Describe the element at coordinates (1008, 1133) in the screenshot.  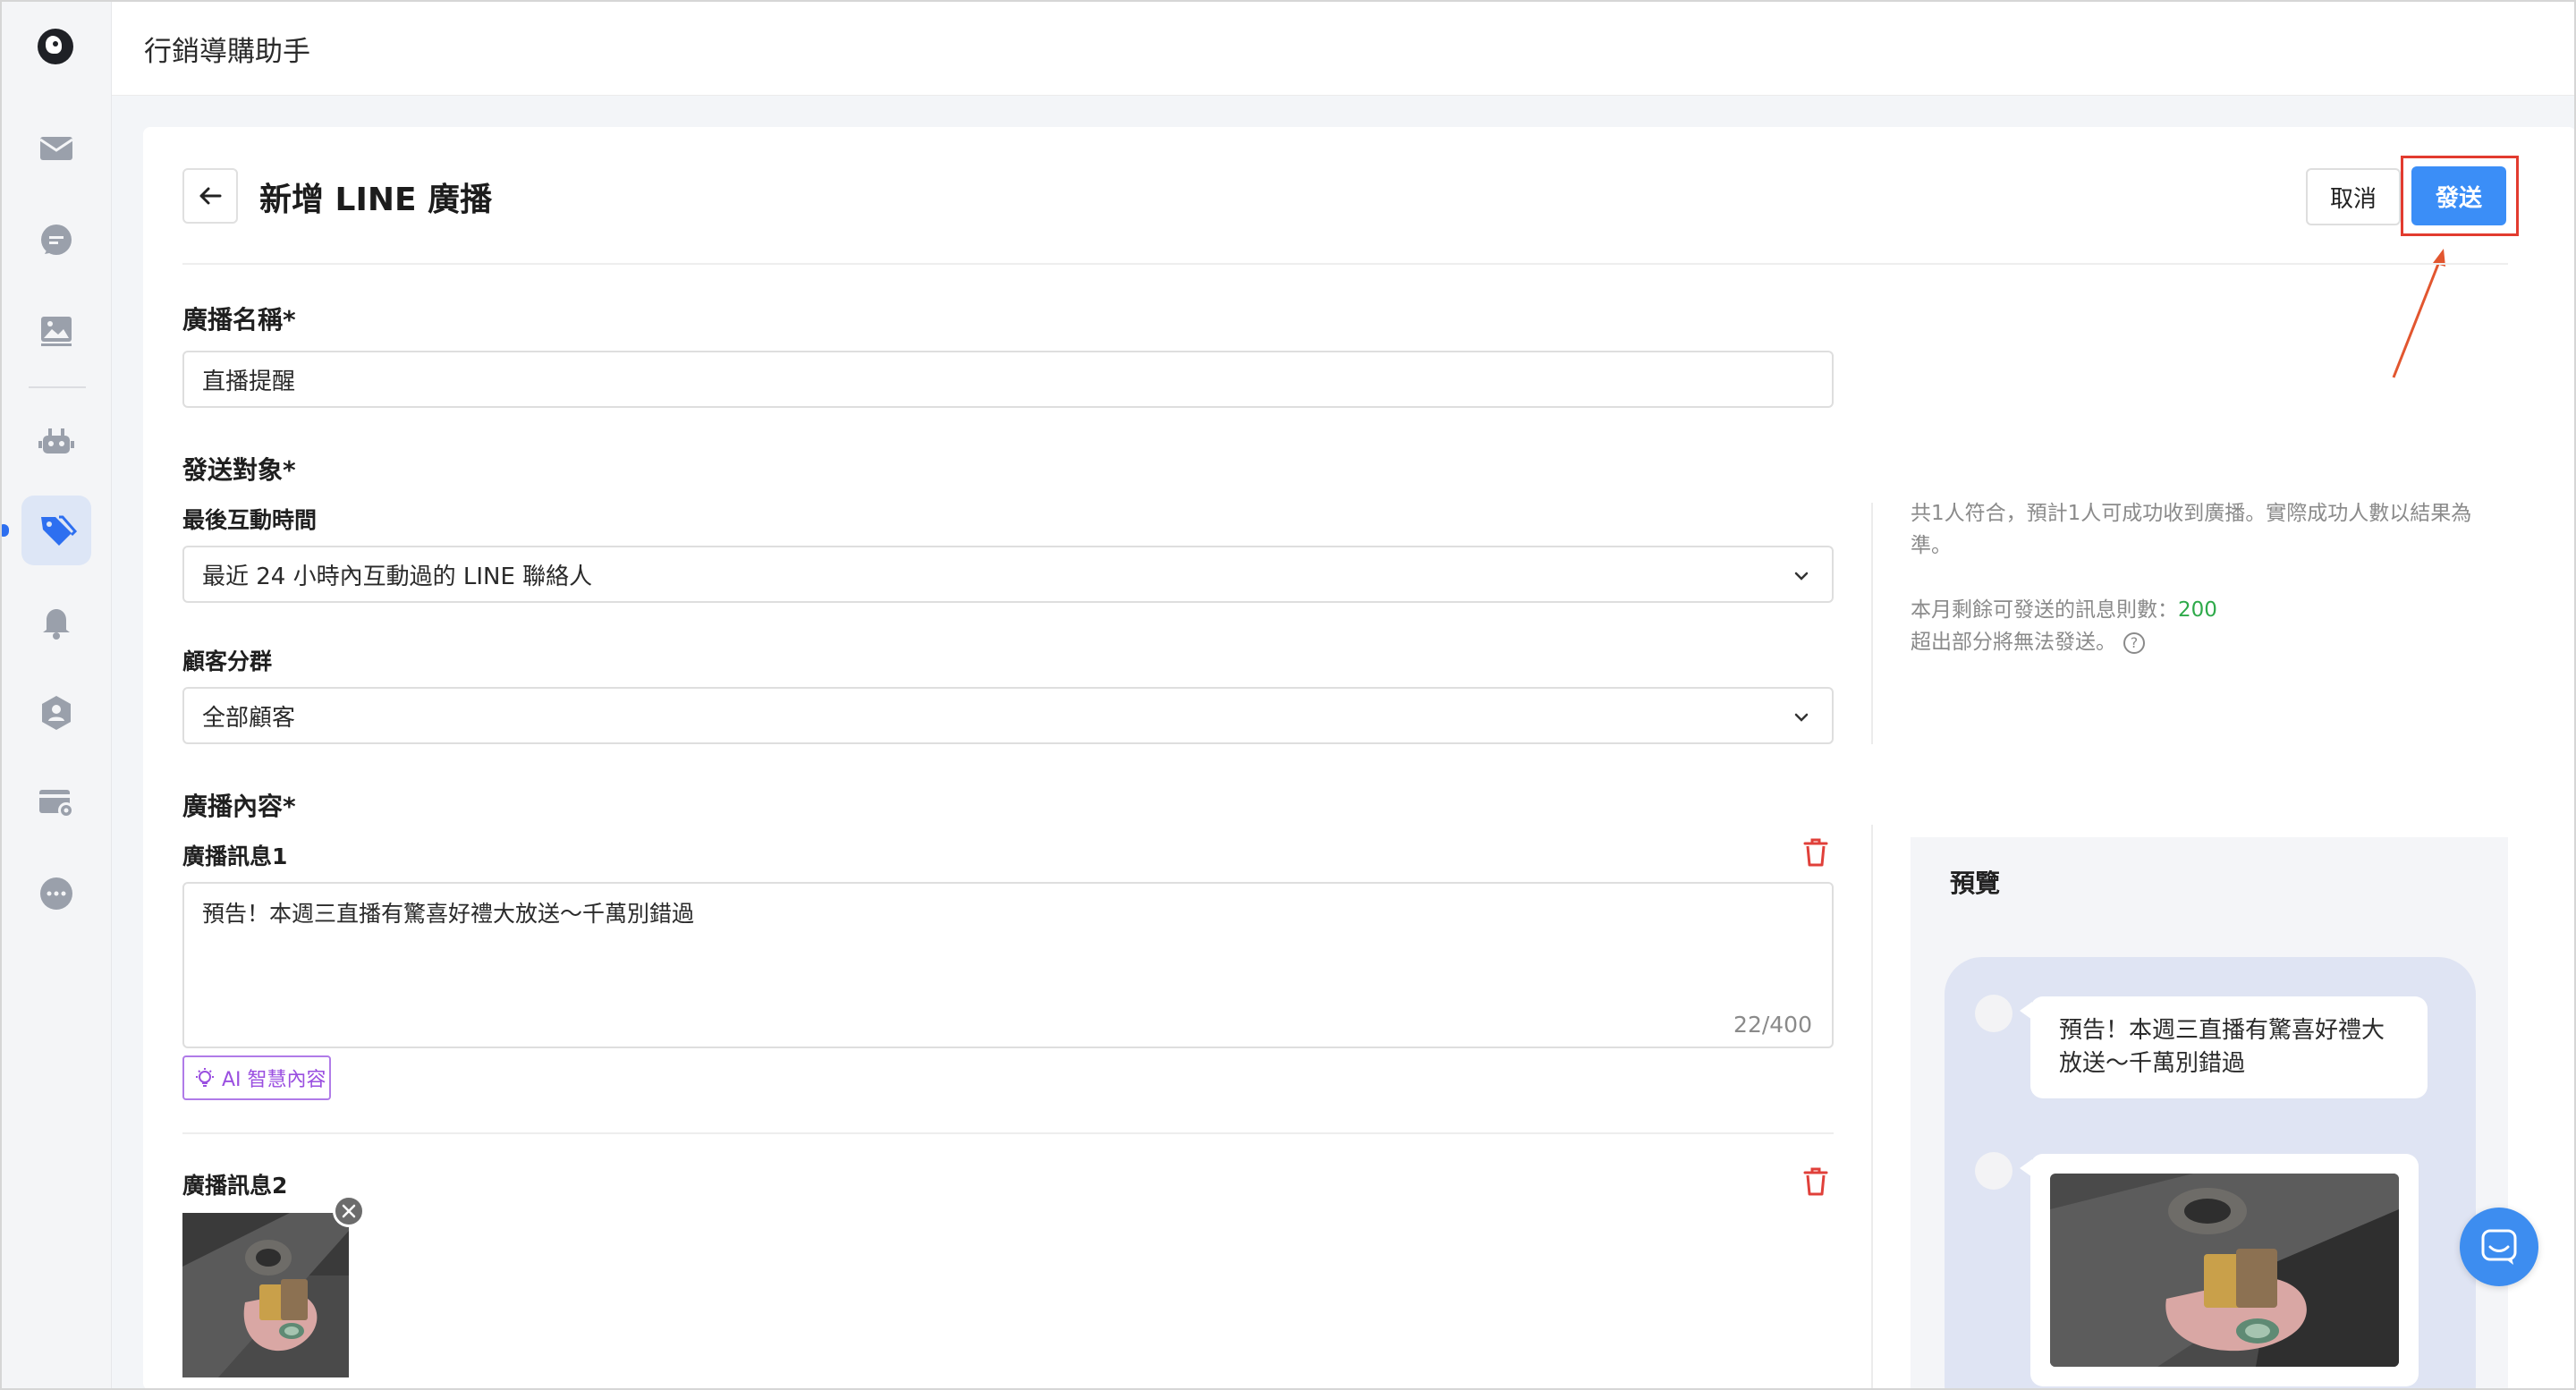
I see `message-divider` at that location.